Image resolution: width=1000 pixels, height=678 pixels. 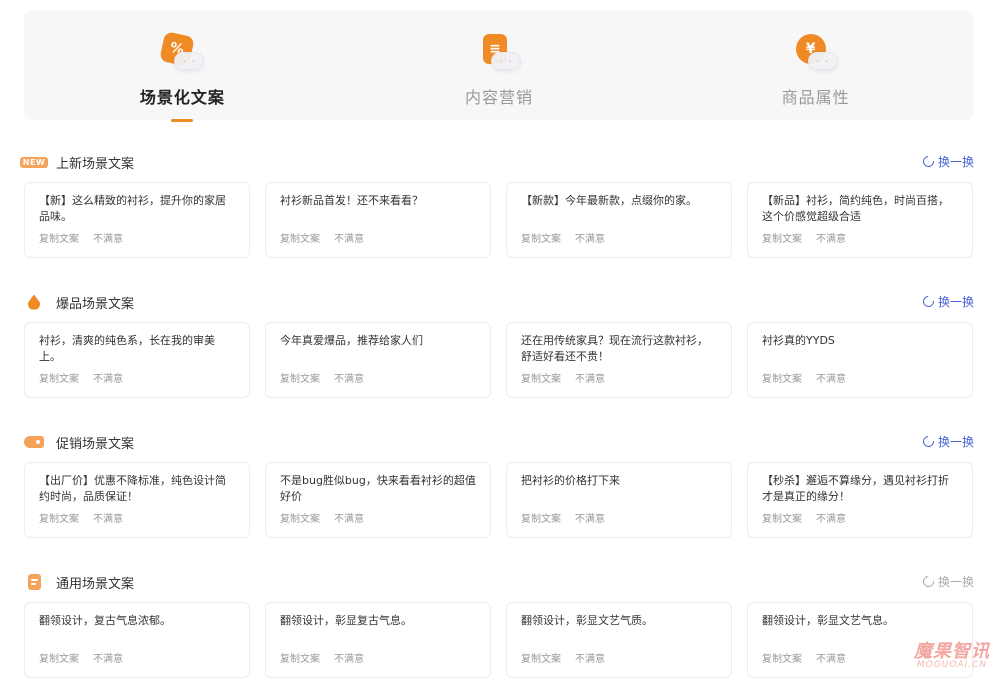 I want to click on document-icon: ≡ · ·, so click(x=499, y=56).